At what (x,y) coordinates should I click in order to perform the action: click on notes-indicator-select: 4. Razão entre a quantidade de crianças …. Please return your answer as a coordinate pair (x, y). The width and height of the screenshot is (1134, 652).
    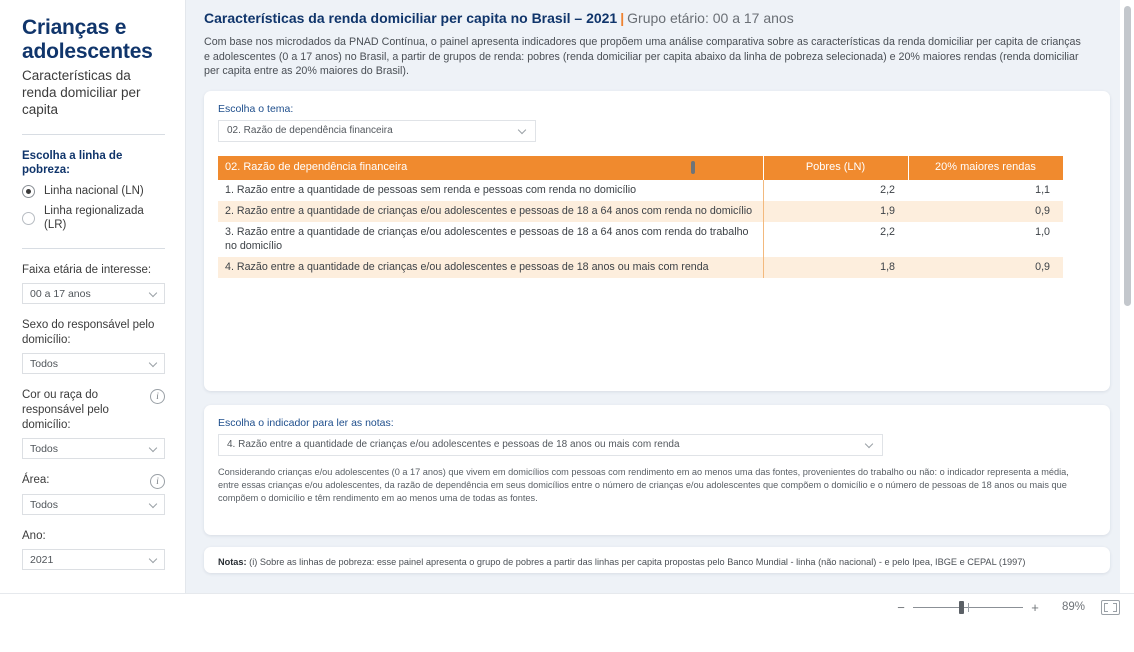
    Looking at the image, I should click on (550, 444).